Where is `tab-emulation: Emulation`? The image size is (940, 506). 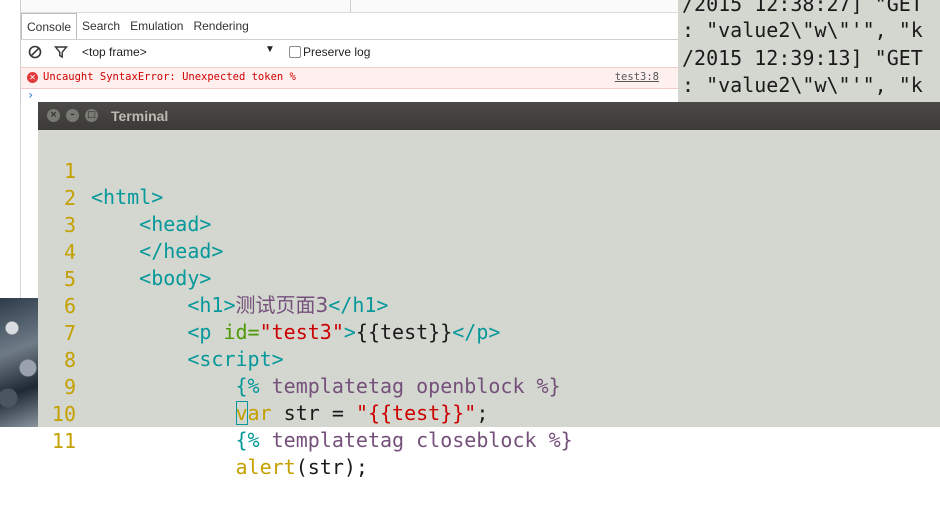 tab-emulation: Emulation is located at coordinates (156, 26).